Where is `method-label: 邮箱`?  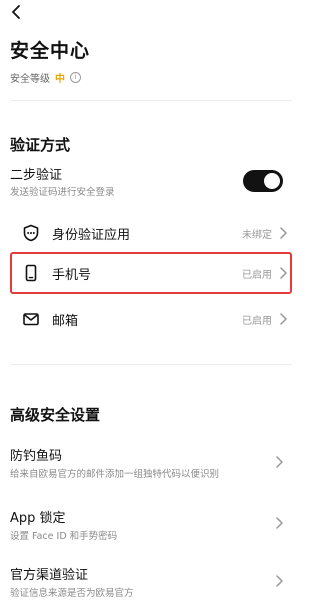
method-label: 邮箱 is located at coordinates (65, 321).